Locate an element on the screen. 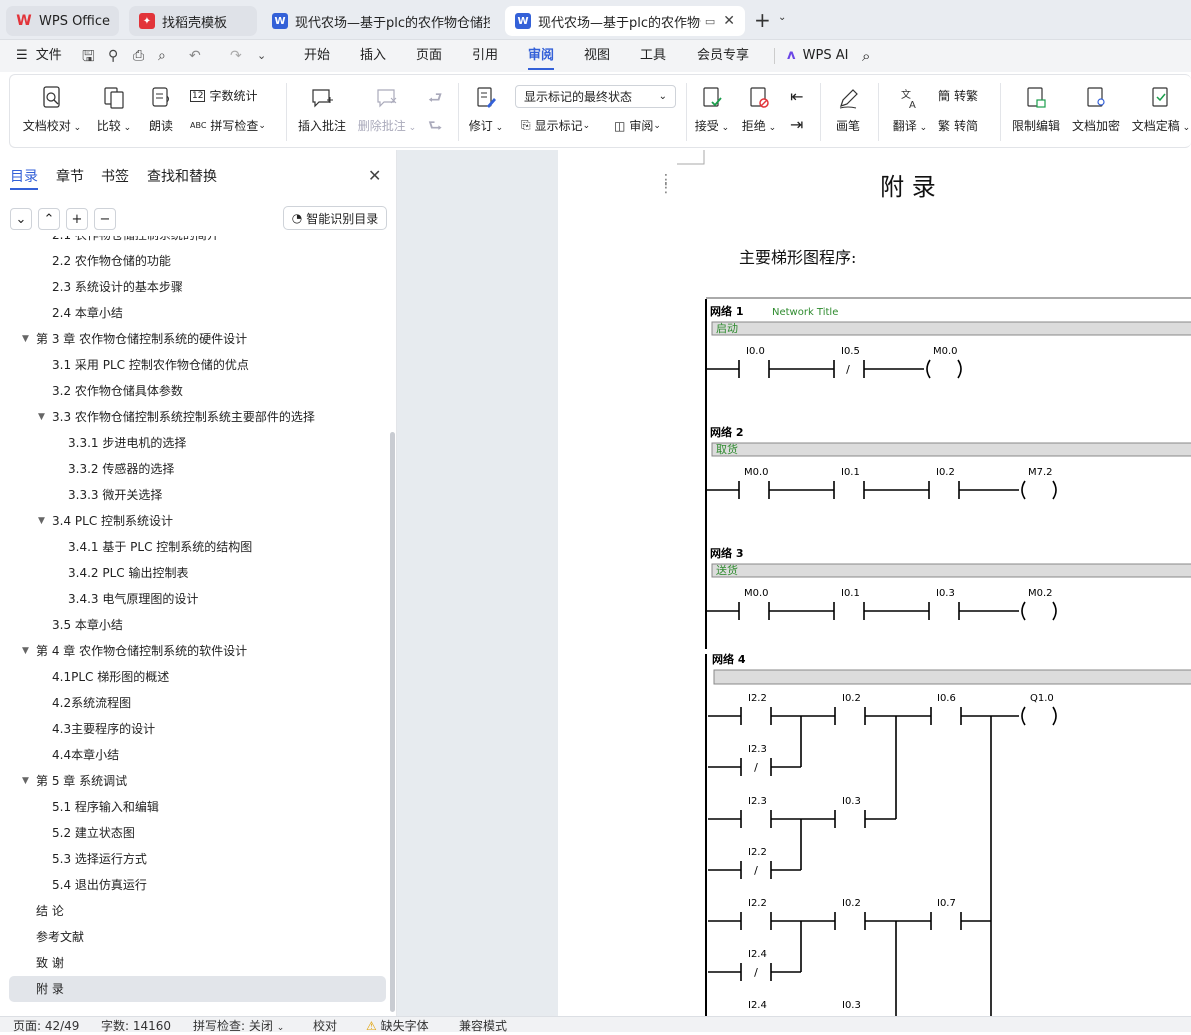  wps-ai-button: ʌ WPS AI is located at coordinates (817, 56).